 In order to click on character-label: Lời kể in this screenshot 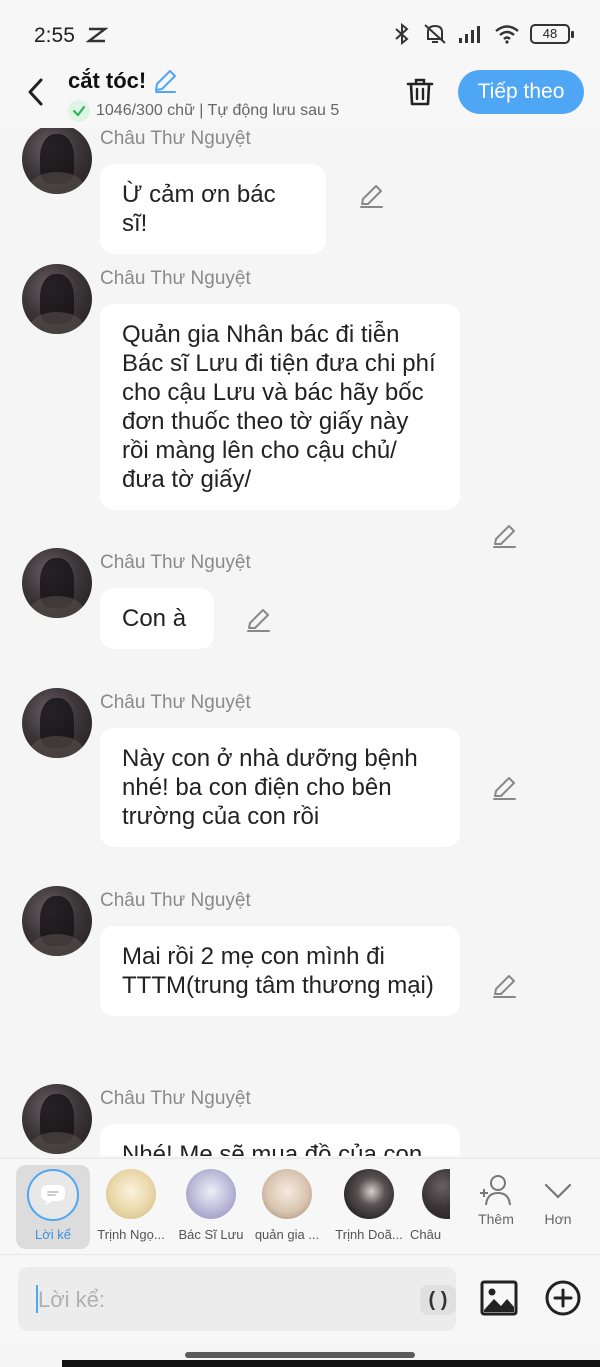, I will do `click(53, 1234)`.